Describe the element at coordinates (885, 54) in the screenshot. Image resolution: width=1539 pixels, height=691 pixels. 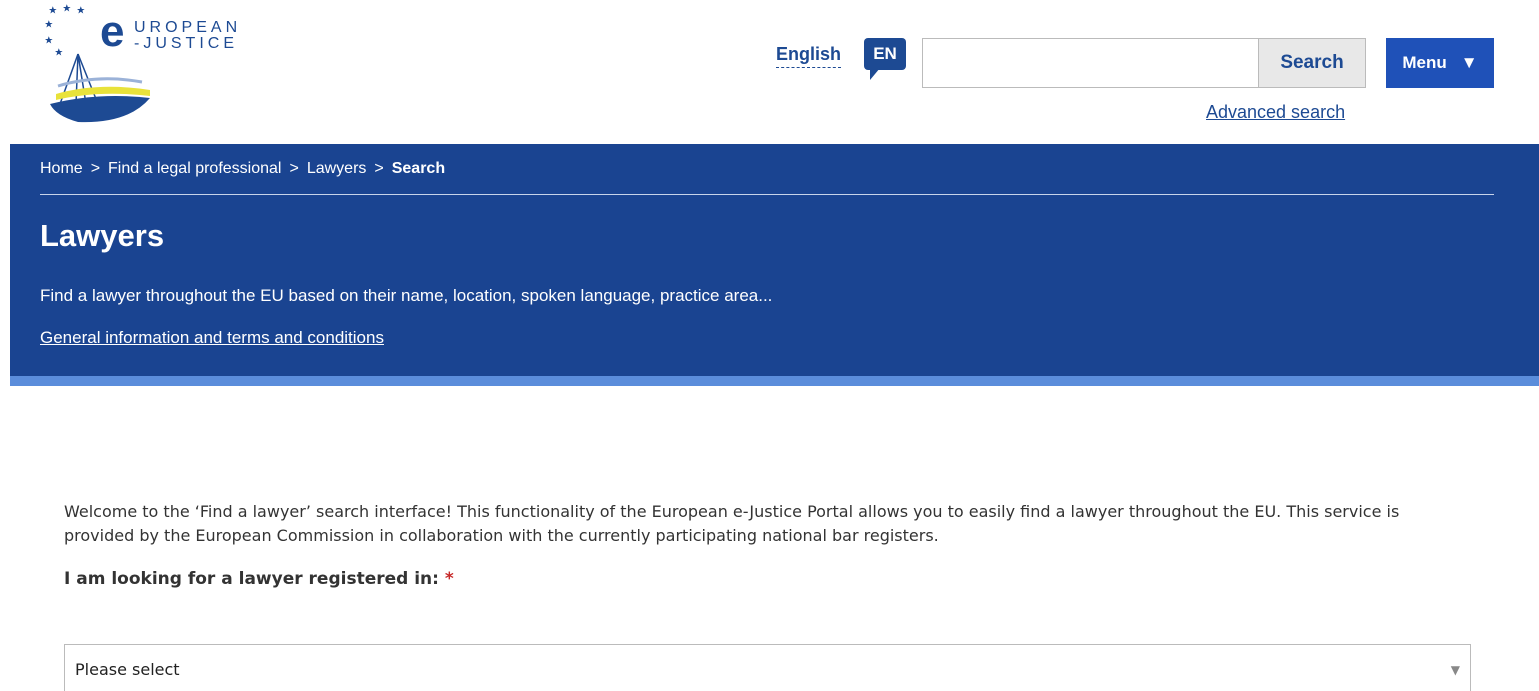
I see `language-code-badge: EN` at that location.